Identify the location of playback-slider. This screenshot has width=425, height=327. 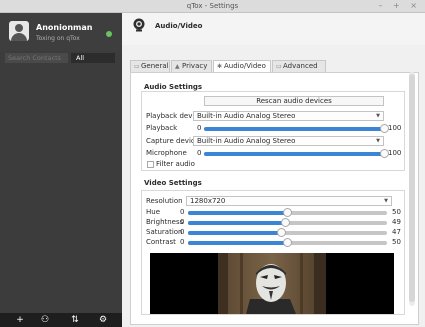
(296, 128).